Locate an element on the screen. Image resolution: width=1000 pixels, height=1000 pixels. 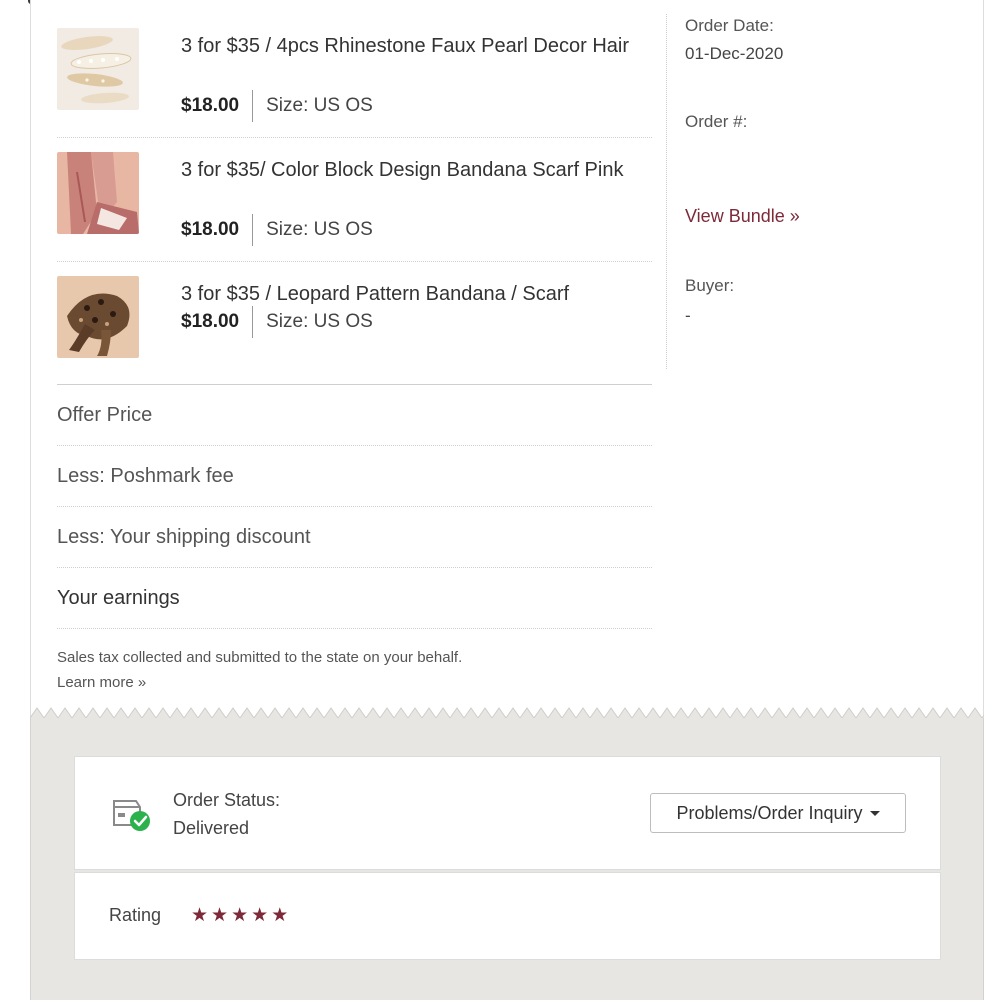
buyer-label: Buyer: is located at coordinates (710, 285).